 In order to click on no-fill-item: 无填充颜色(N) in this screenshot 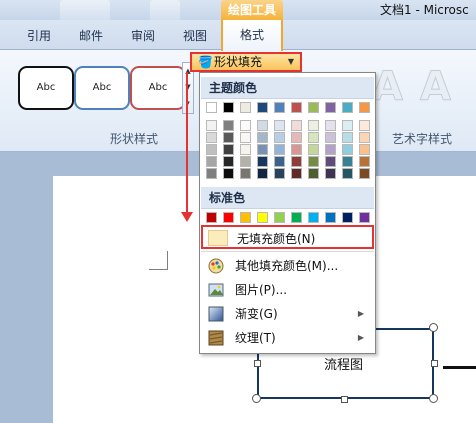, I will do `click(287, 237)`.